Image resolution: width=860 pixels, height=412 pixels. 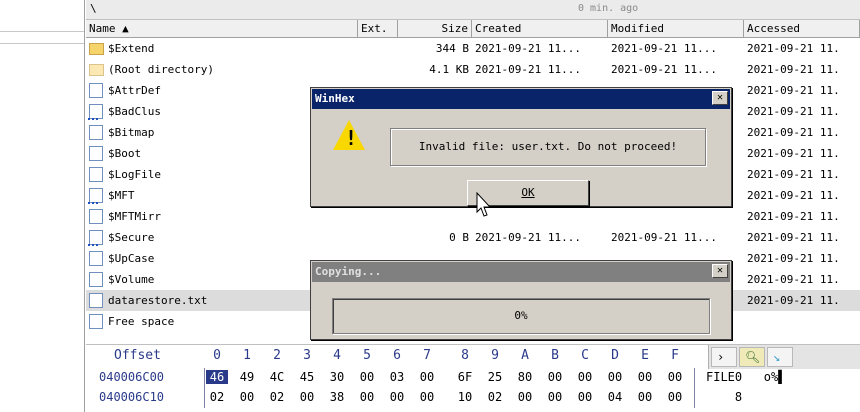 What do you see at coordinates (349, 136) in the screenshot?
I see `warning-icon: !` at bounding box center [349, 136].